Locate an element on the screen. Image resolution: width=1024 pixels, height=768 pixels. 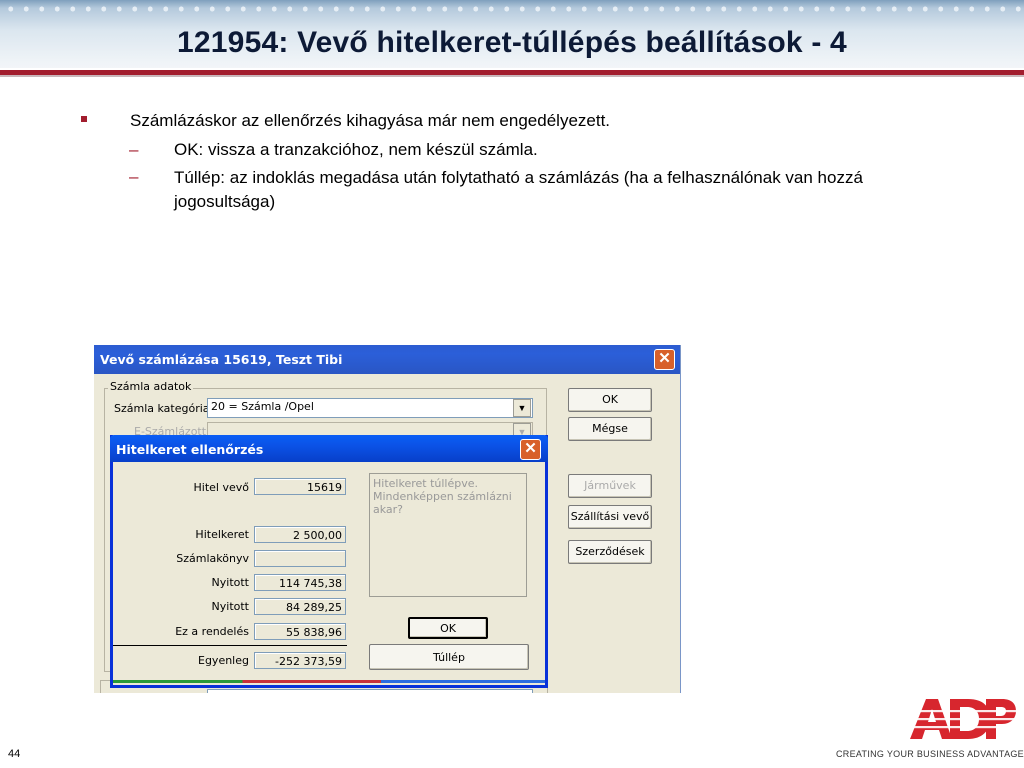
bullet-square-icon is located at coordinates (84, 119).